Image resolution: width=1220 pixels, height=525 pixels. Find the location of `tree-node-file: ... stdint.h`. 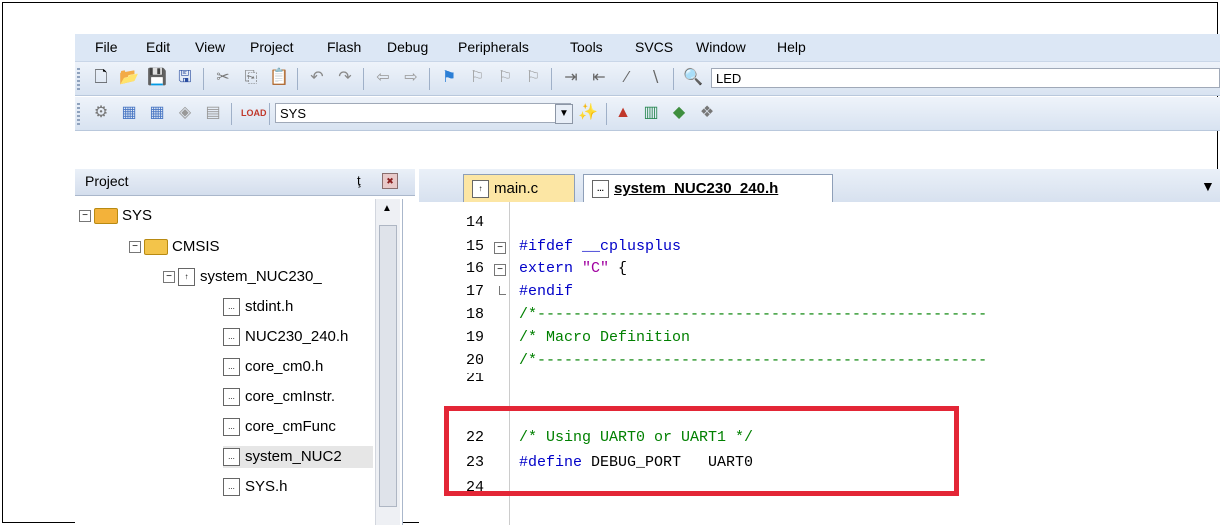

tree-node-file: ... stdint.h is located at coordinates (258, 307).